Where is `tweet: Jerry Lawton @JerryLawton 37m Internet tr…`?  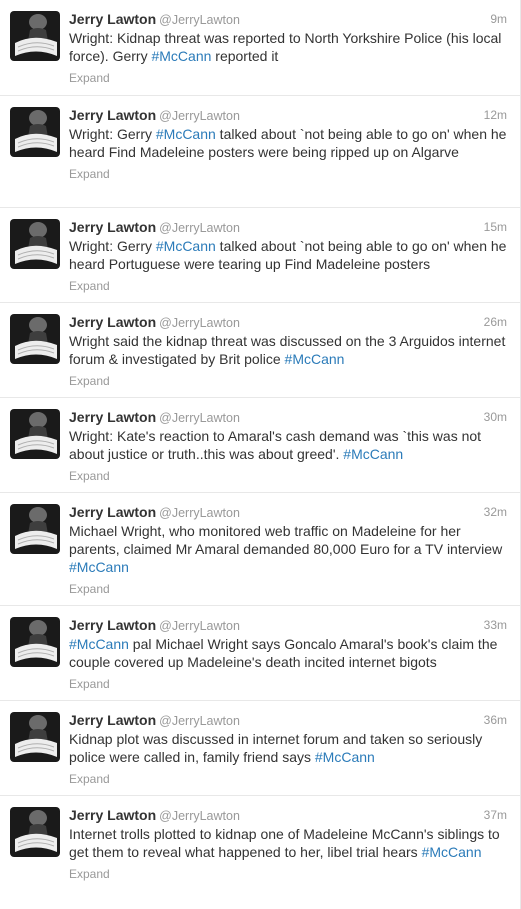 tweet: Jerry Lawton @JerryLawton 37m Internet tr… is located at coordinates (260, 852).